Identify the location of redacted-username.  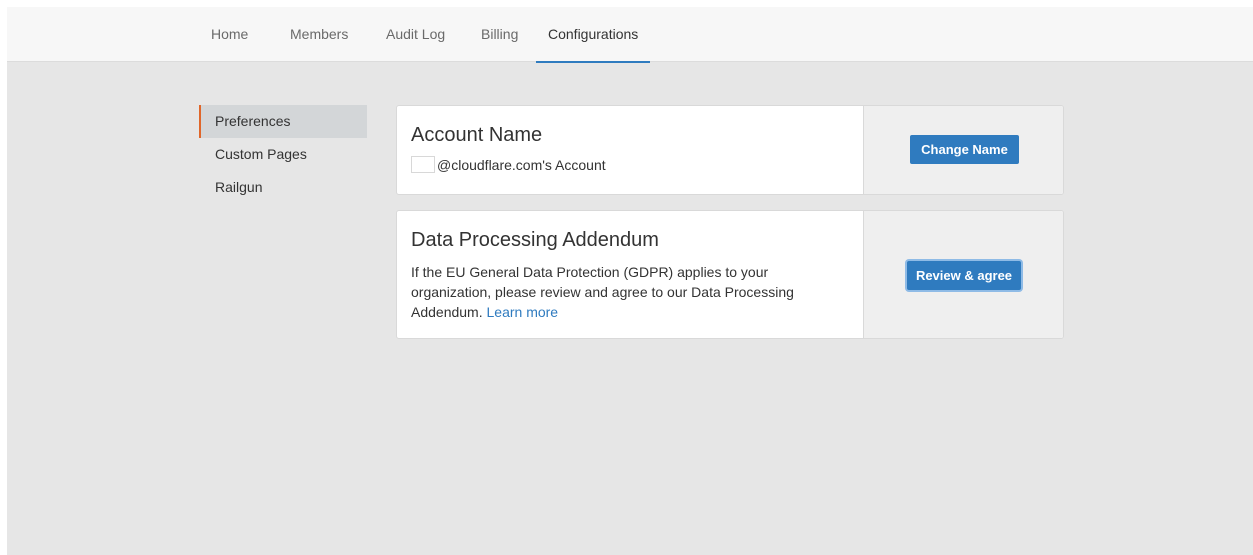
(423, 164).